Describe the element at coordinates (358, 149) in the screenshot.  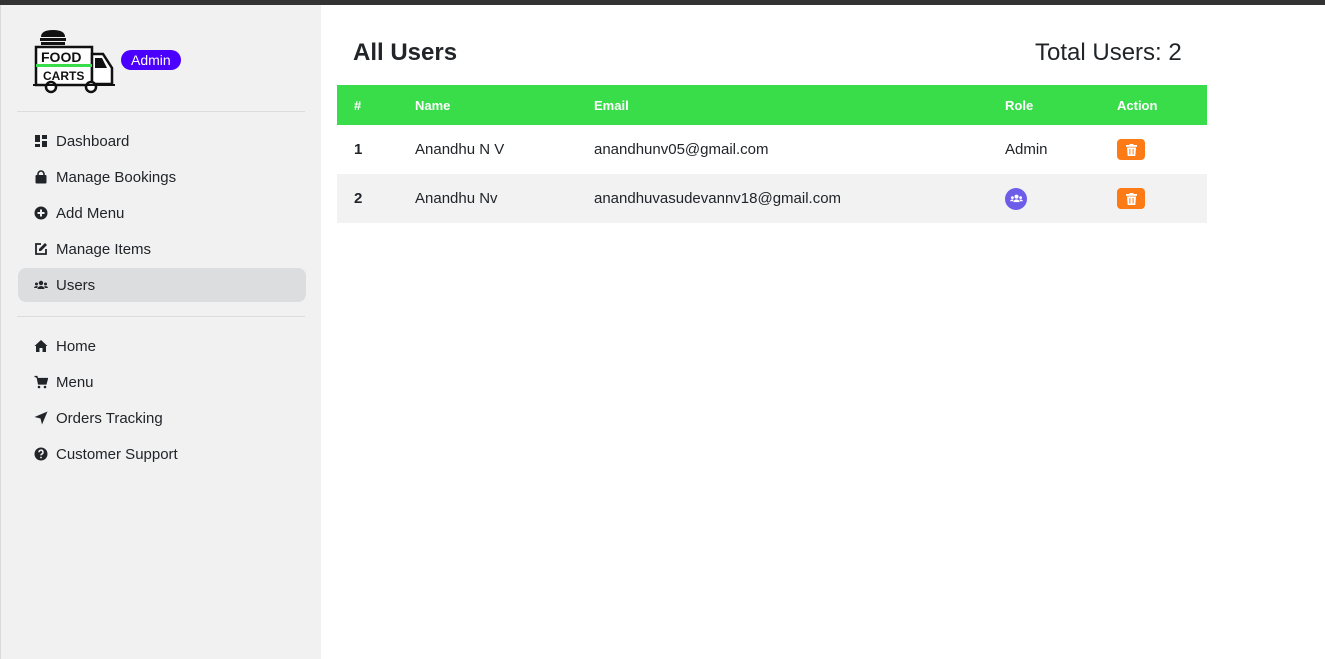
I see `row-number: 1` at that location.